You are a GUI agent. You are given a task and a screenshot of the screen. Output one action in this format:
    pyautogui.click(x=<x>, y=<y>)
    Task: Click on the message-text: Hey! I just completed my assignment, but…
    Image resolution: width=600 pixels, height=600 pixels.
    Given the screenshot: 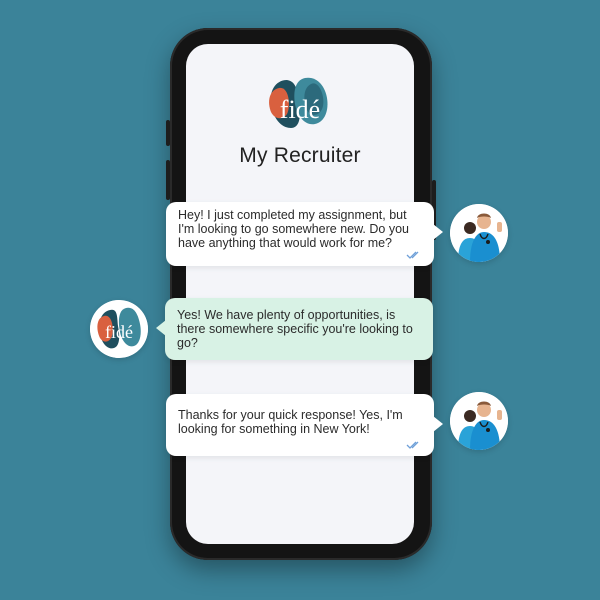 What is the action you would take?
    pyautogui.click(x=293, y=229)
    